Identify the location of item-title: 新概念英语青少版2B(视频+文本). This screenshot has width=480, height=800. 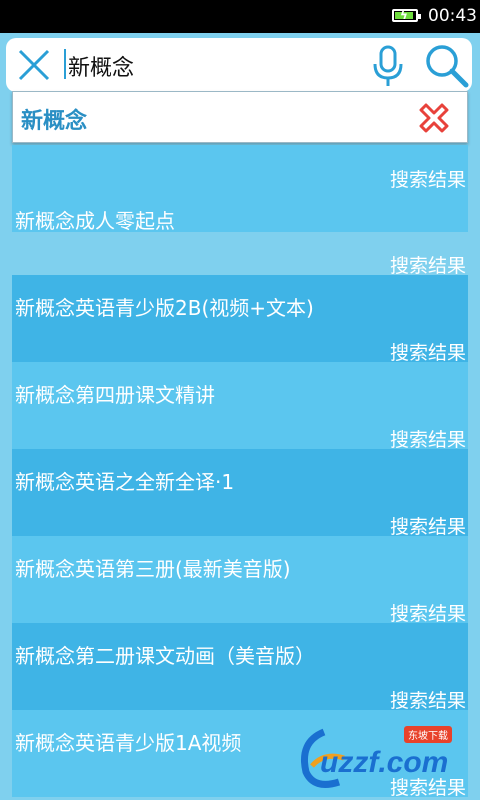
(164, 308).